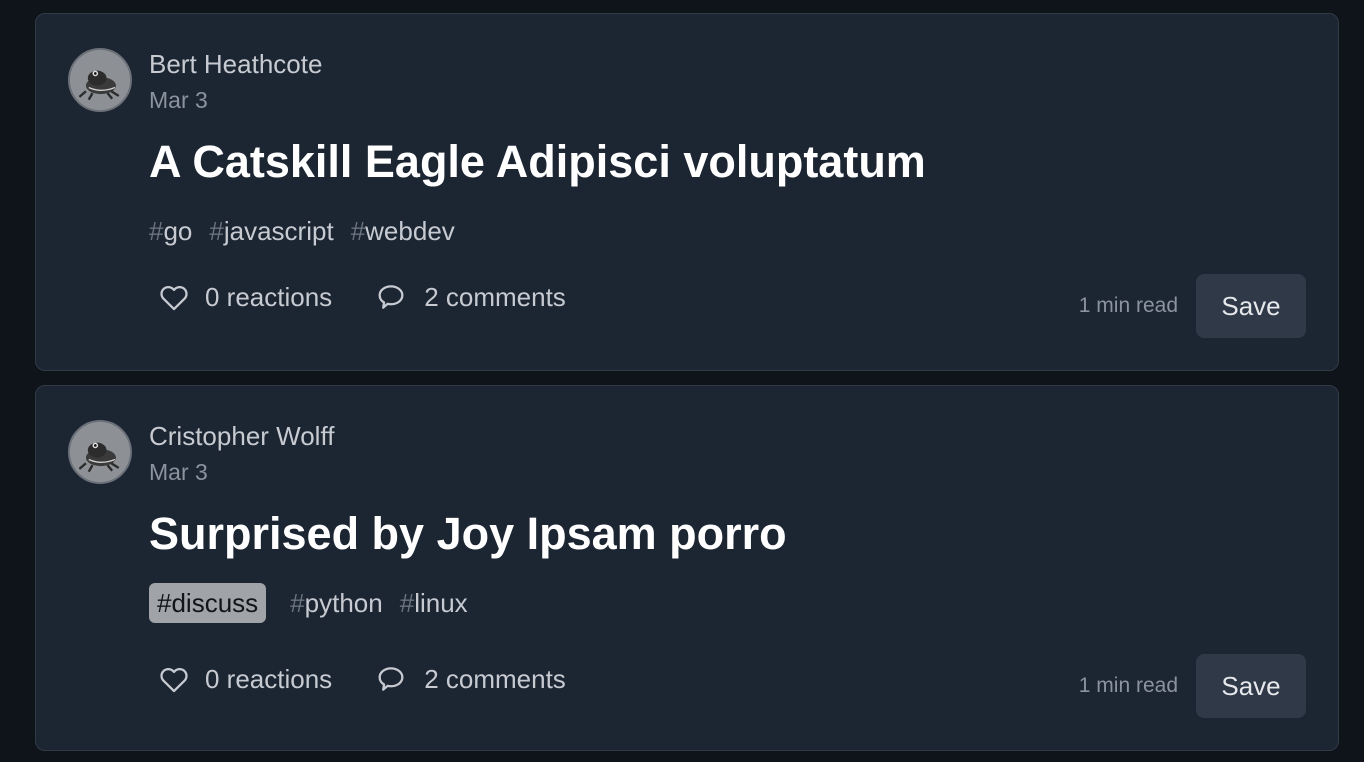 This screenshot has width=1364, height=762. I want to click on tag-label: python, so click(343, 603).